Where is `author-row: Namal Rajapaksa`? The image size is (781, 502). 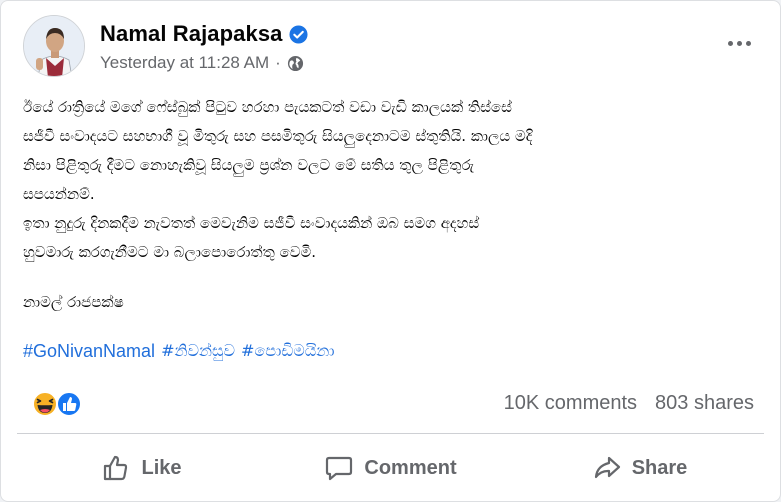
author-row: Namal Rajapaksa is located at coordinates (204, 34).